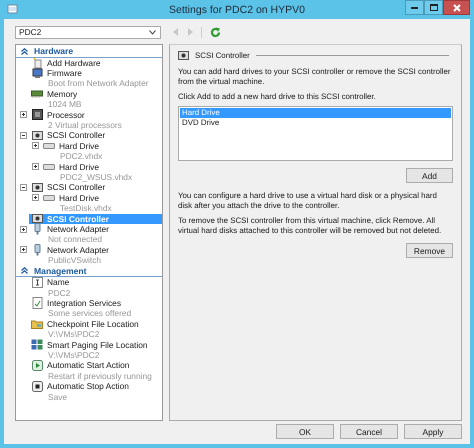  I want to click on item-detail: PDC2_WSUS.vhdx, so click(95, 177).